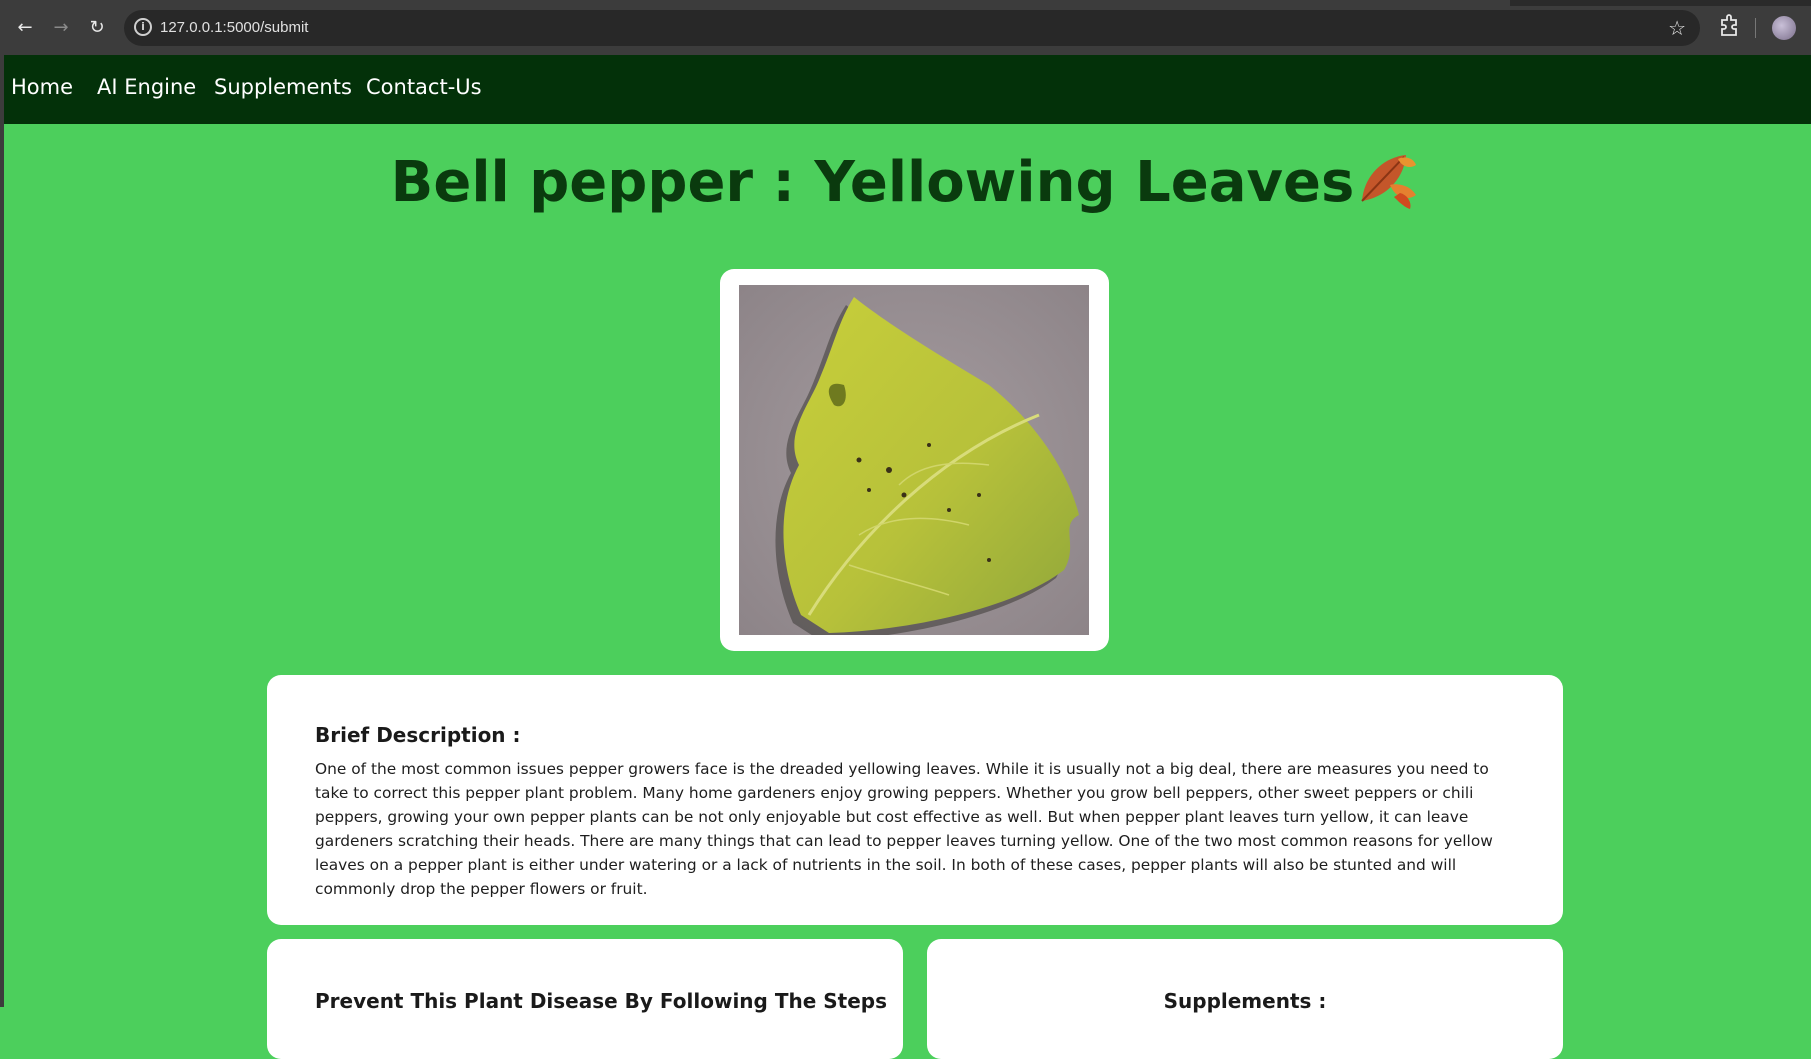 Image resolution: width=1811 pixels, height=1059 pixels. What do you see at coordinates (755, 3) in the screenshot?
I see `active-tab` at bounding box center [755, 3].